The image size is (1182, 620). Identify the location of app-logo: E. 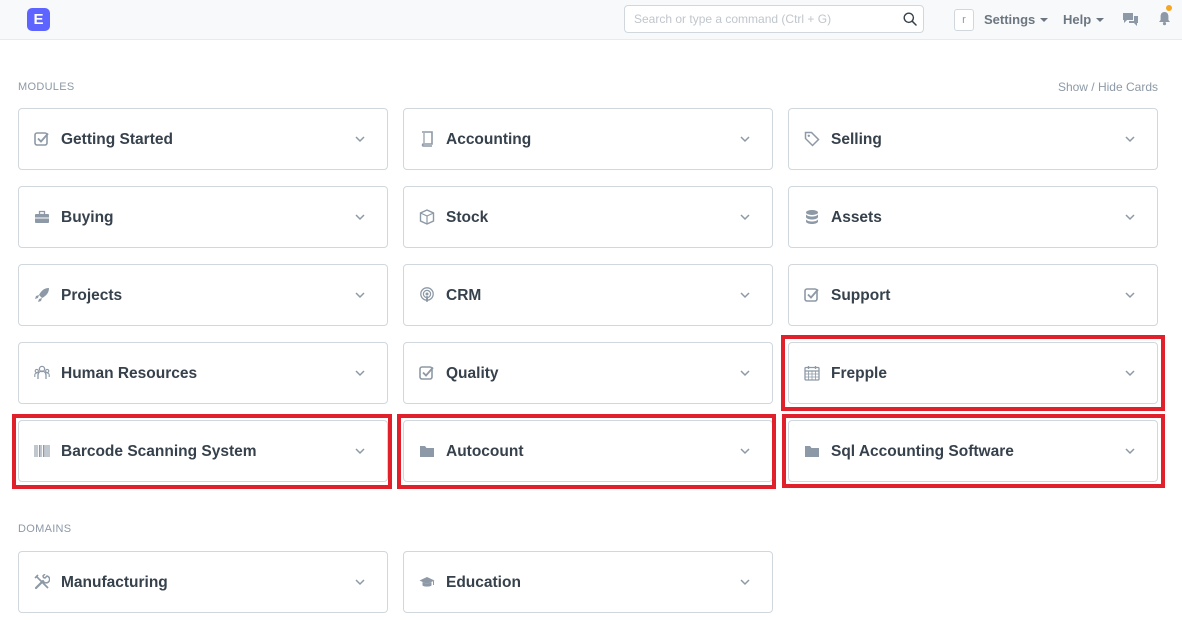
(38, 19).